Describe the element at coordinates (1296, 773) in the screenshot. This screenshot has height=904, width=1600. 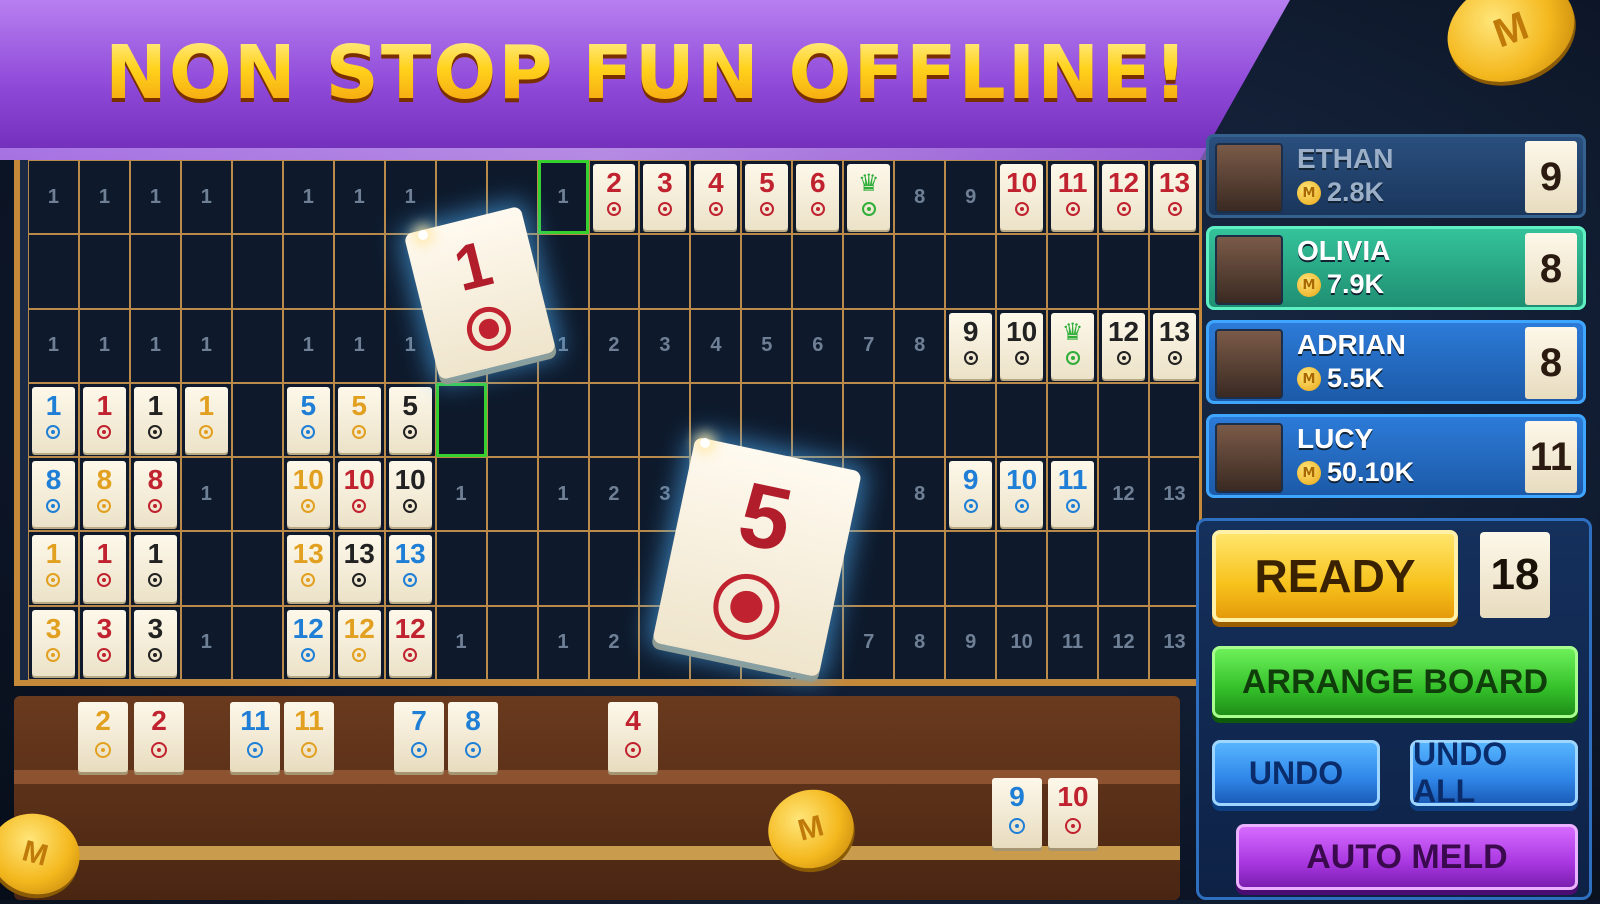
I see `undo-button: UNDO` at that location.